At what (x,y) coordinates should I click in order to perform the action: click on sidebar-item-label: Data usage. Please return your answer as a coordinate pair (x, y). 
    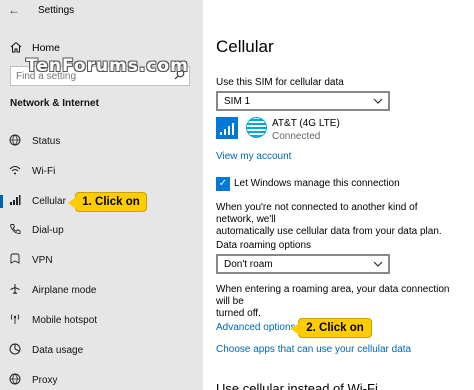
    Looking at the image, I should click on (58, 350).